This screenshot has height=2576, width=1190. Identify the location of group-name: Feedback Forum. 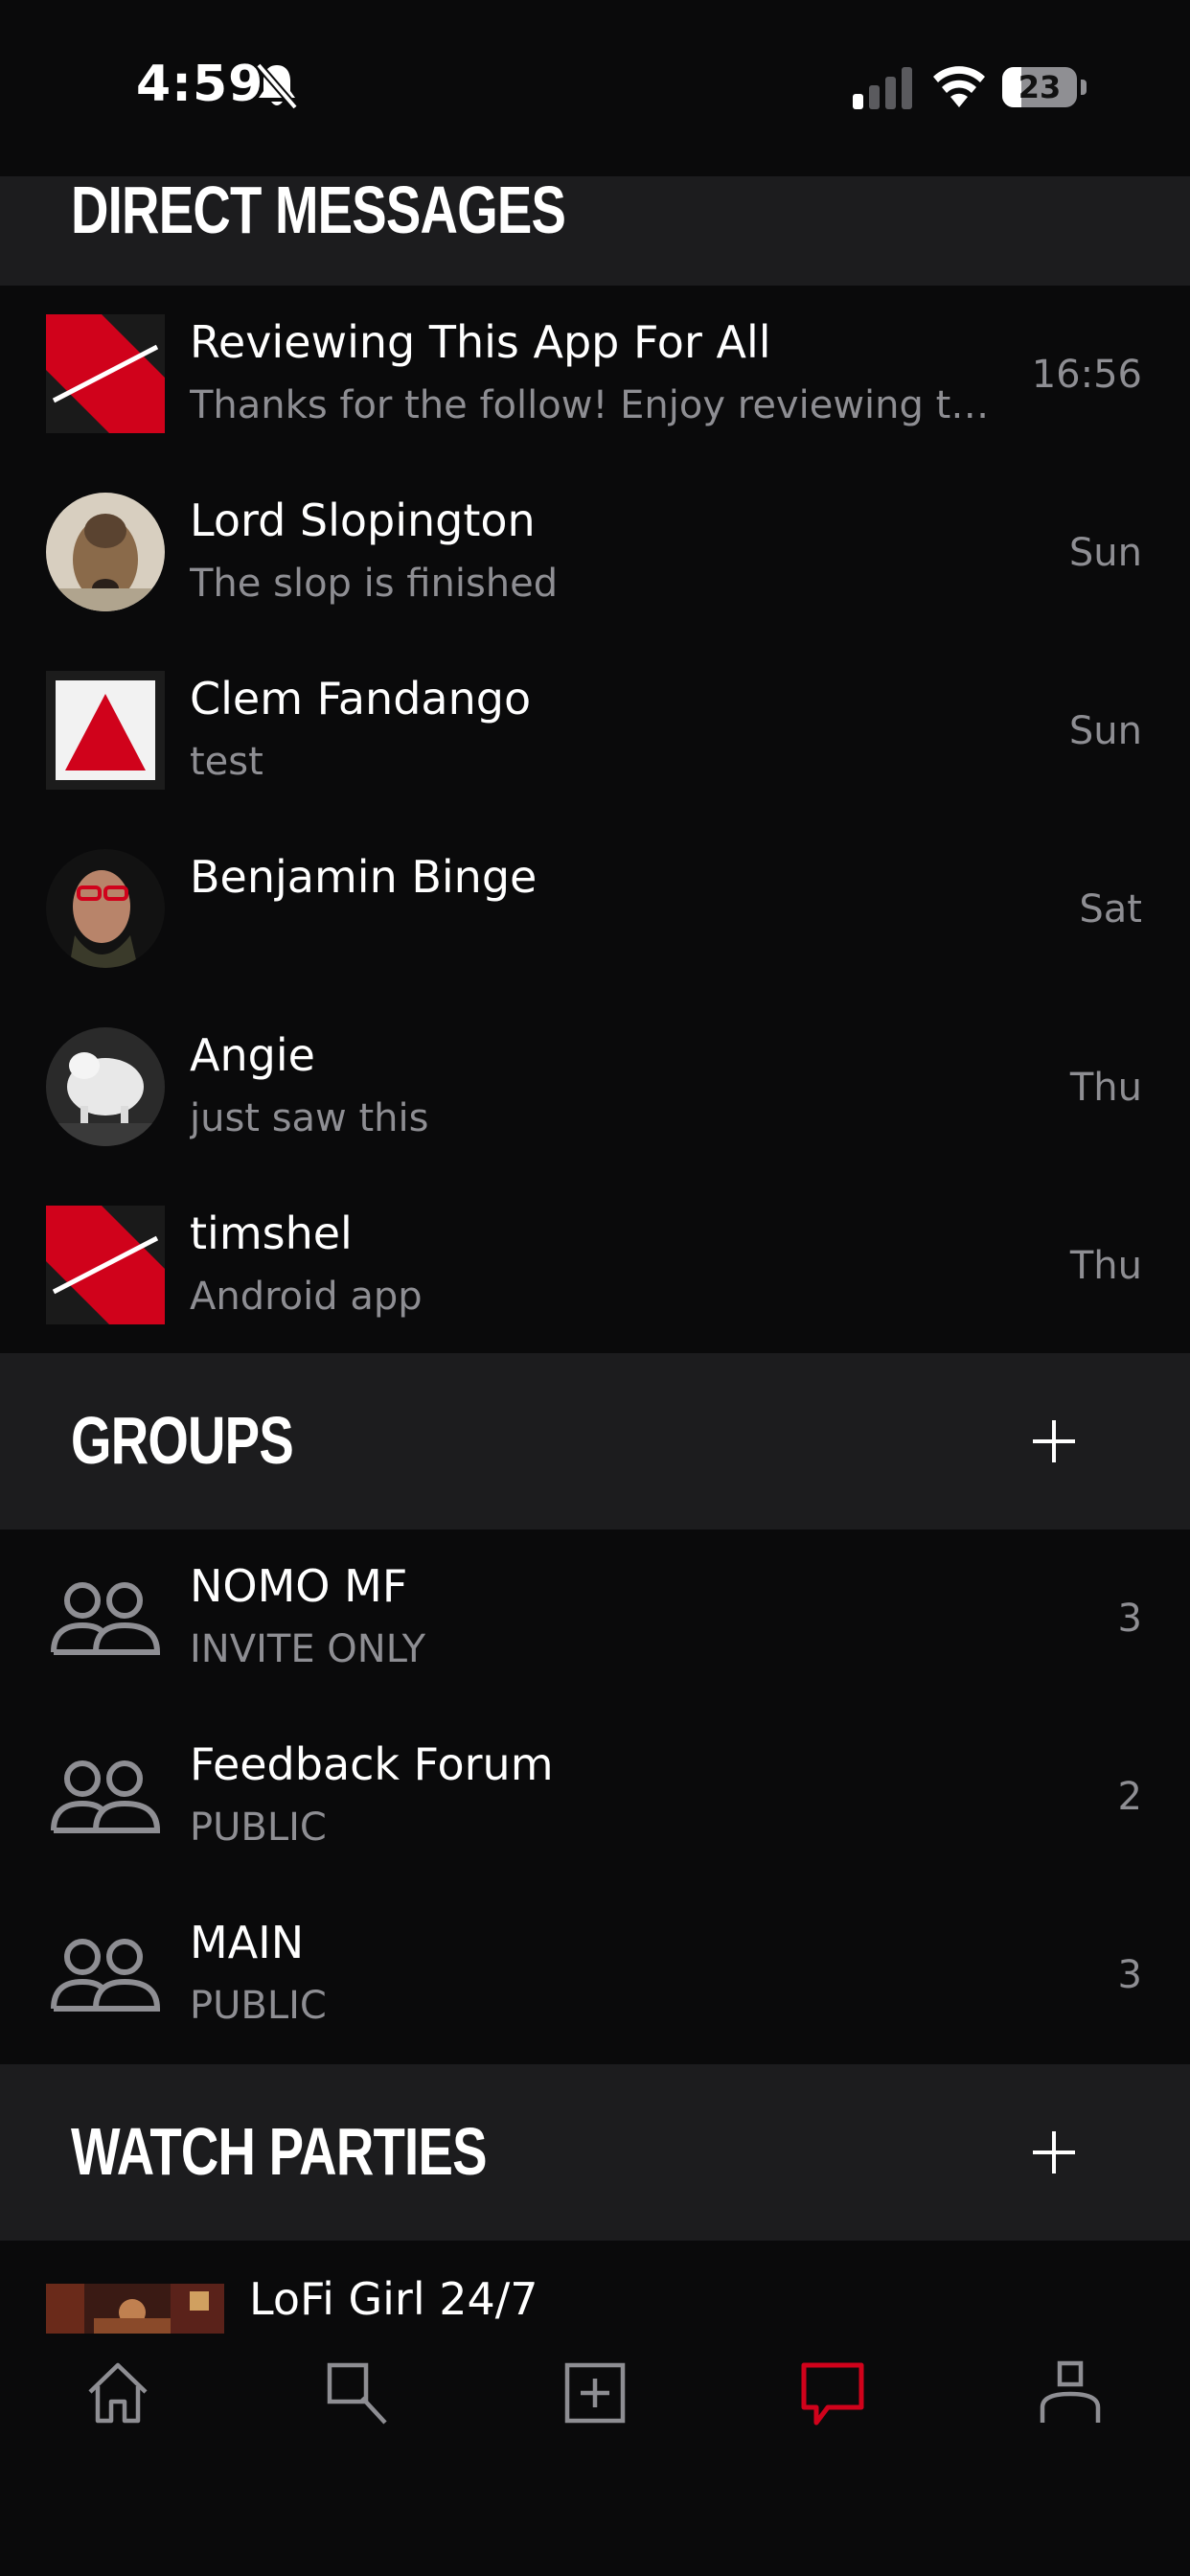
(372, 1764).